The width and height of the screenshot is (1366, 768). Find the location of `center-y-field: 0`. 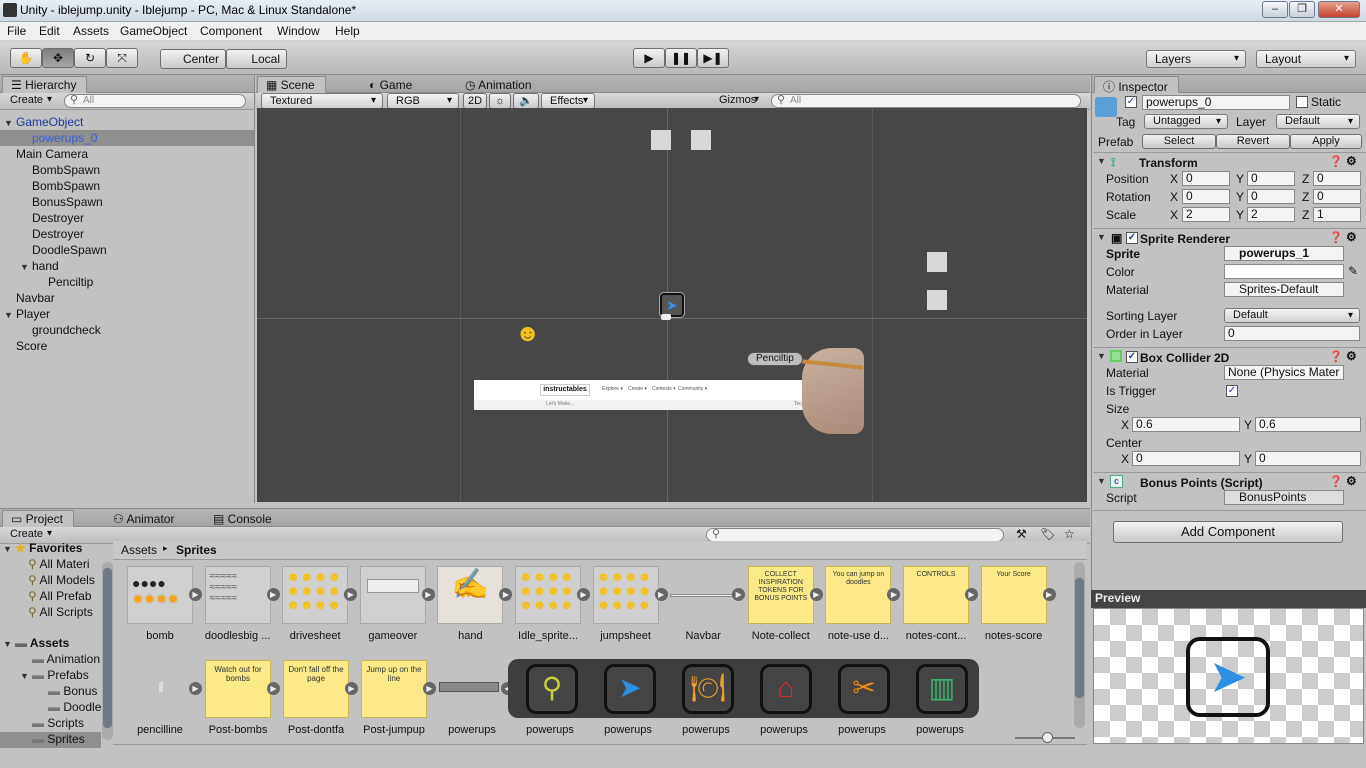

center-y-field: 0 is located at coordinates (1308, 458).